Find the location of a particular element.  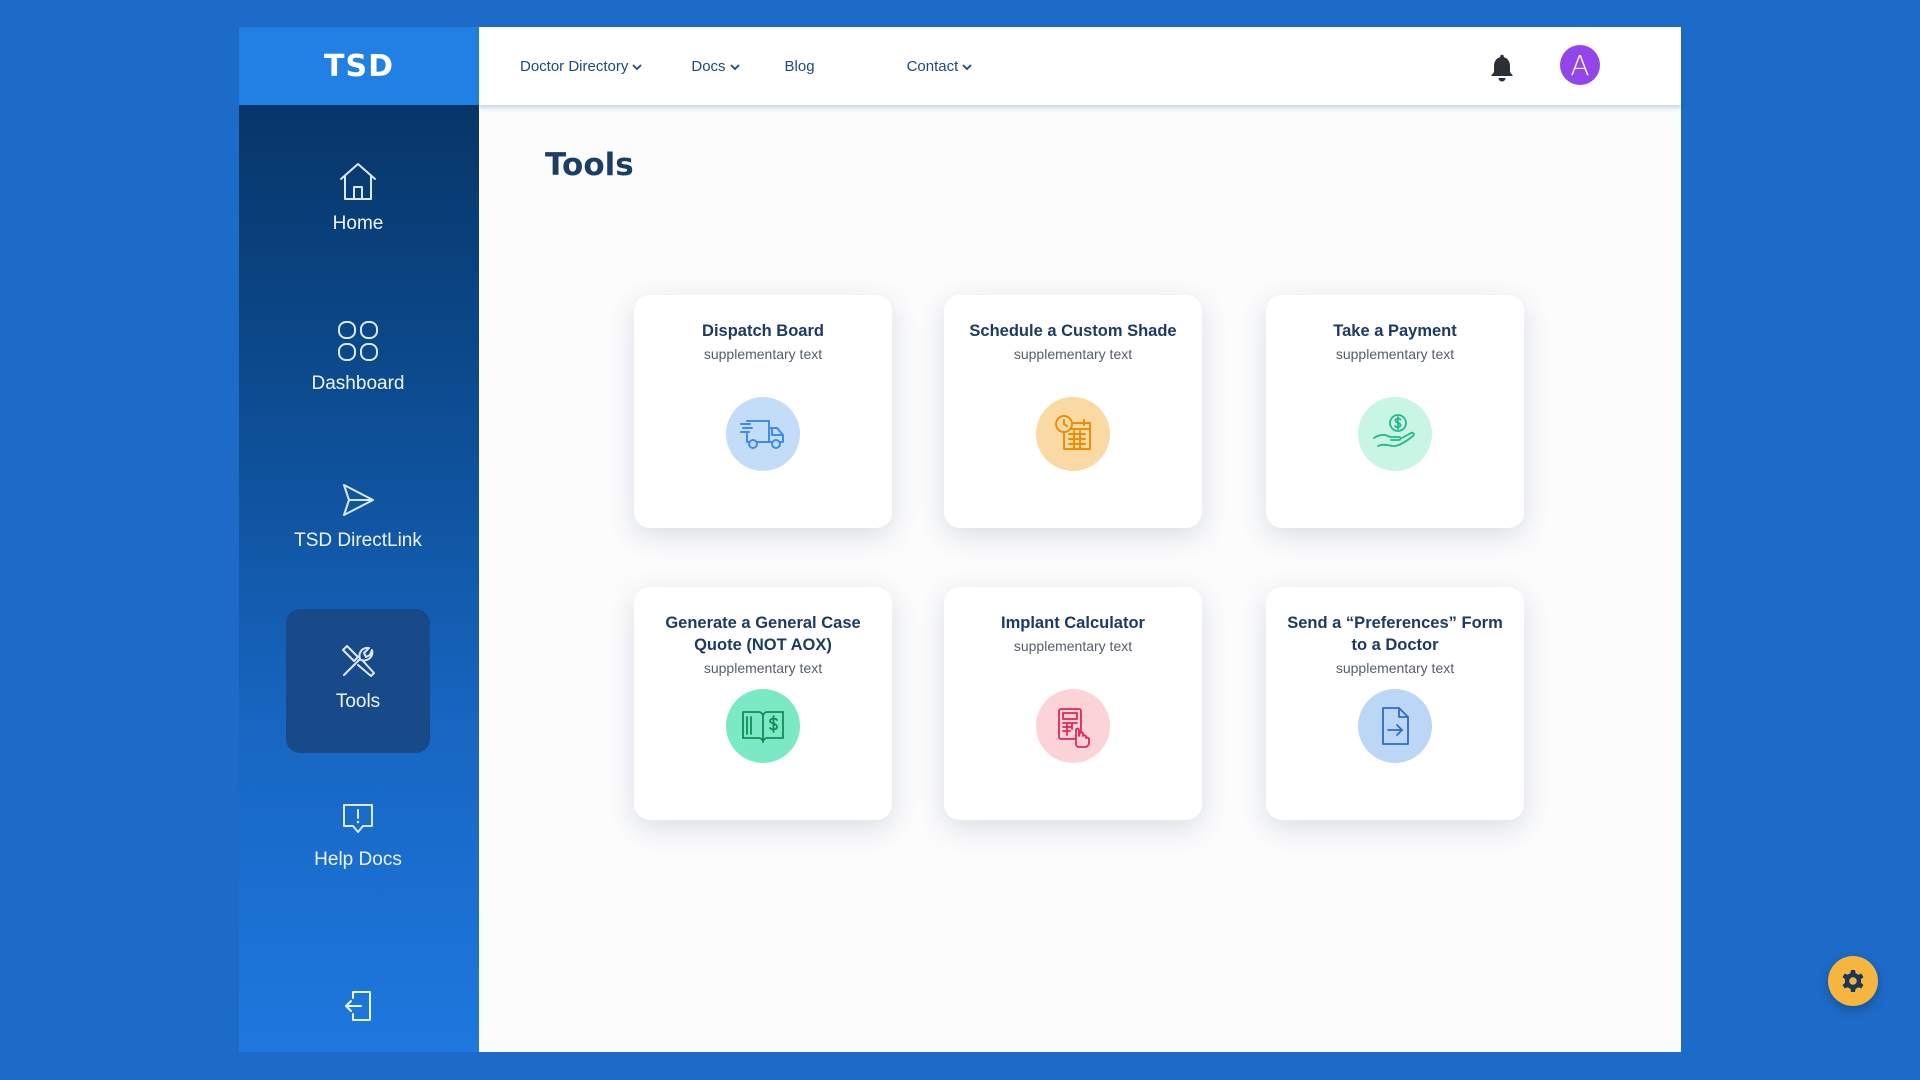

menu-contact: Contact is located at coordinates (940, 66).